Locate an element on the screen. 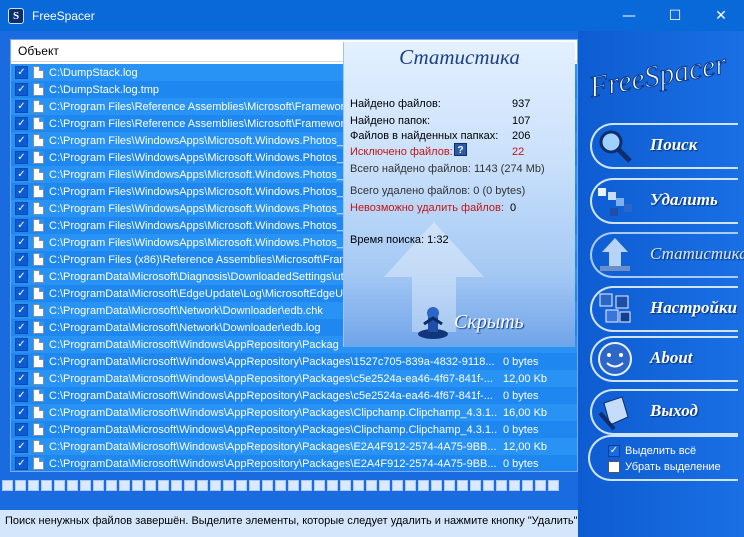 The height and width of the screenshot is (537, 744). menu-statistics-button: Статистика is located at coordinates (667, 255).